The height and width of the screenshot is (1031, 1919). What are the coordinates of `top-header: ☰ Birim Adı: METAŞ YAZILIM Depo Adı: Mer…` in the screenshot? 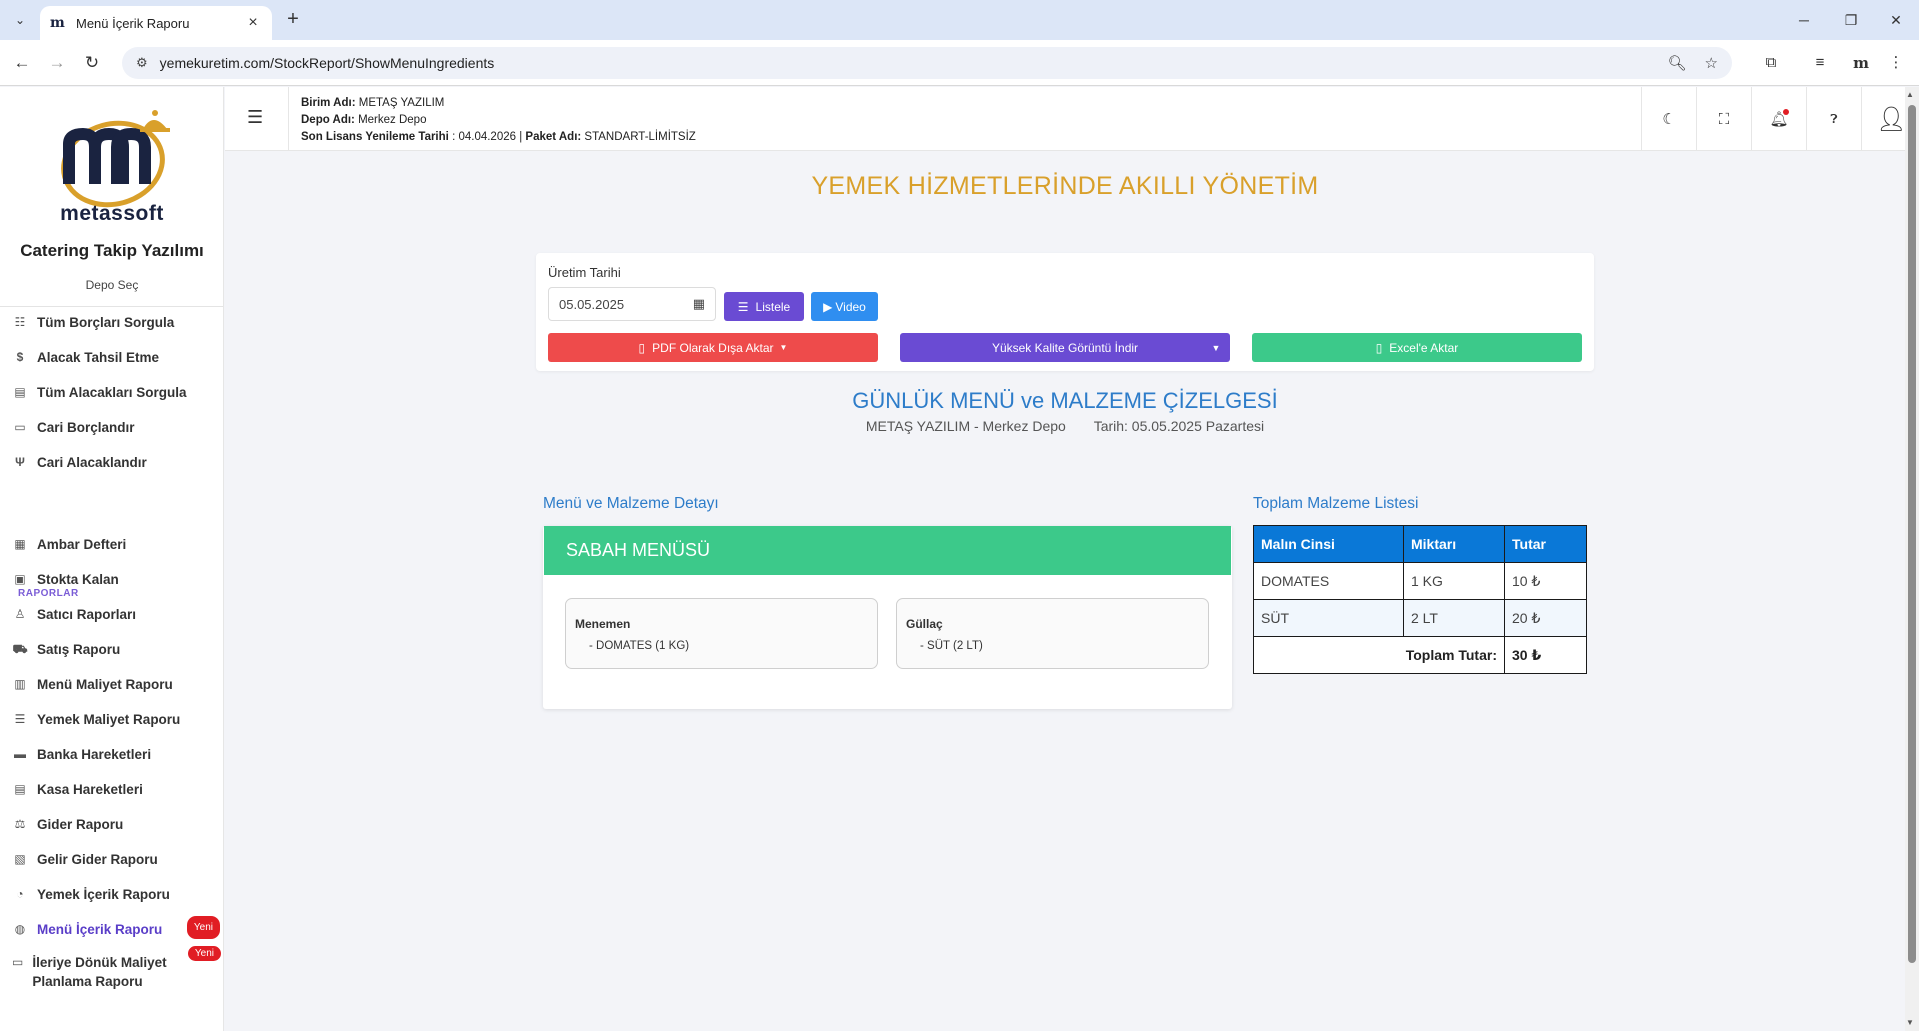 It's located at (1066, 119).